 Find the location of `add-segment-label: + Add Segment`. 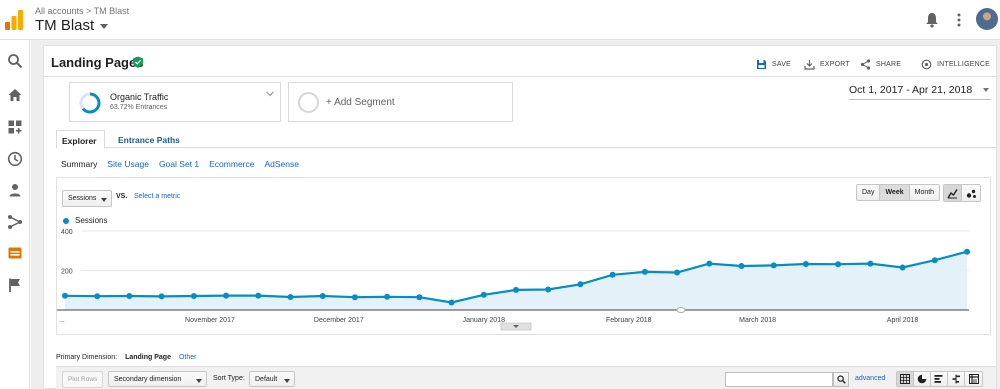

add-segment-label: + Add Segment is located at coordinates (360, 102).